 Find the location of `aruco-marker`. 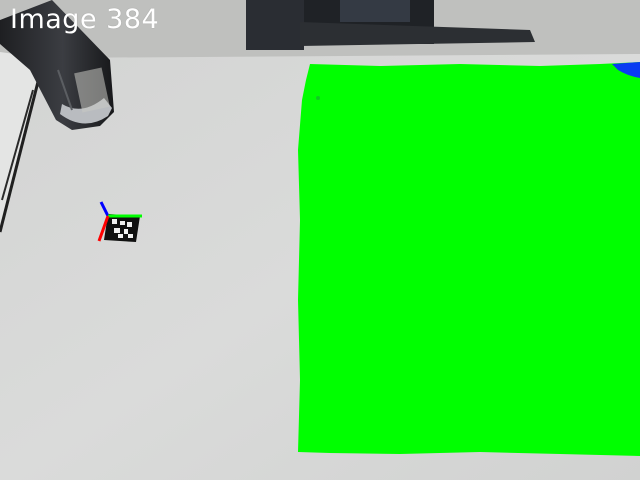

aruco-marker is located at coordinates (122, 228).